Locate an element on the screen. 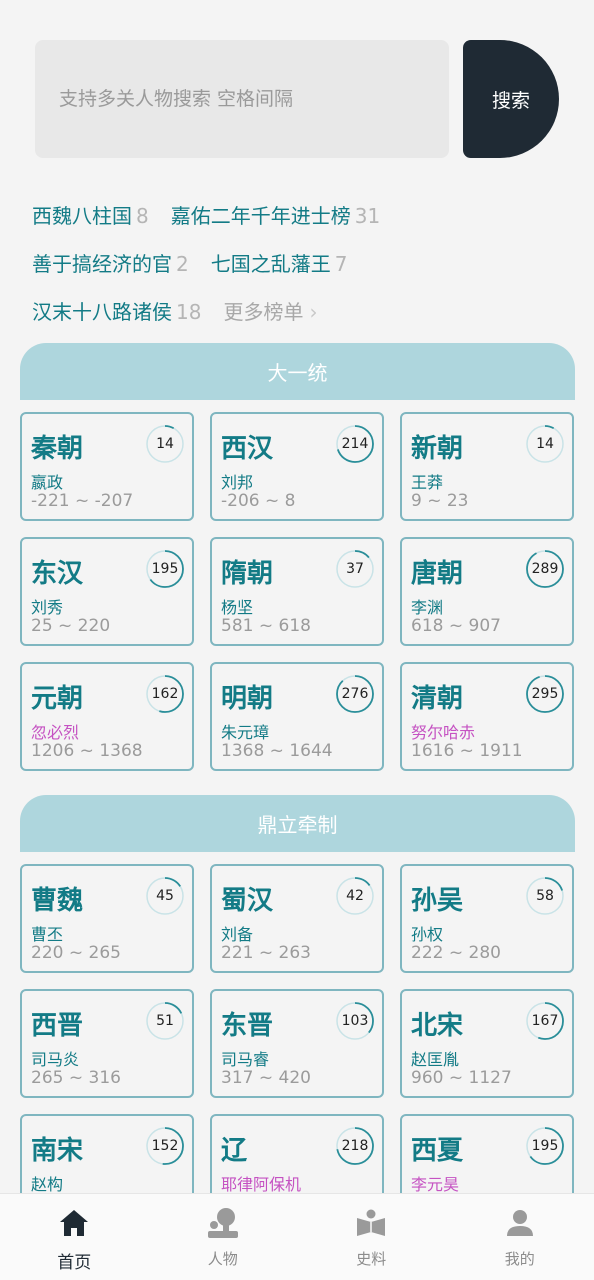 The image size is (594, 1280). nav-people: 人物 is located at coordinates (223, 1237).